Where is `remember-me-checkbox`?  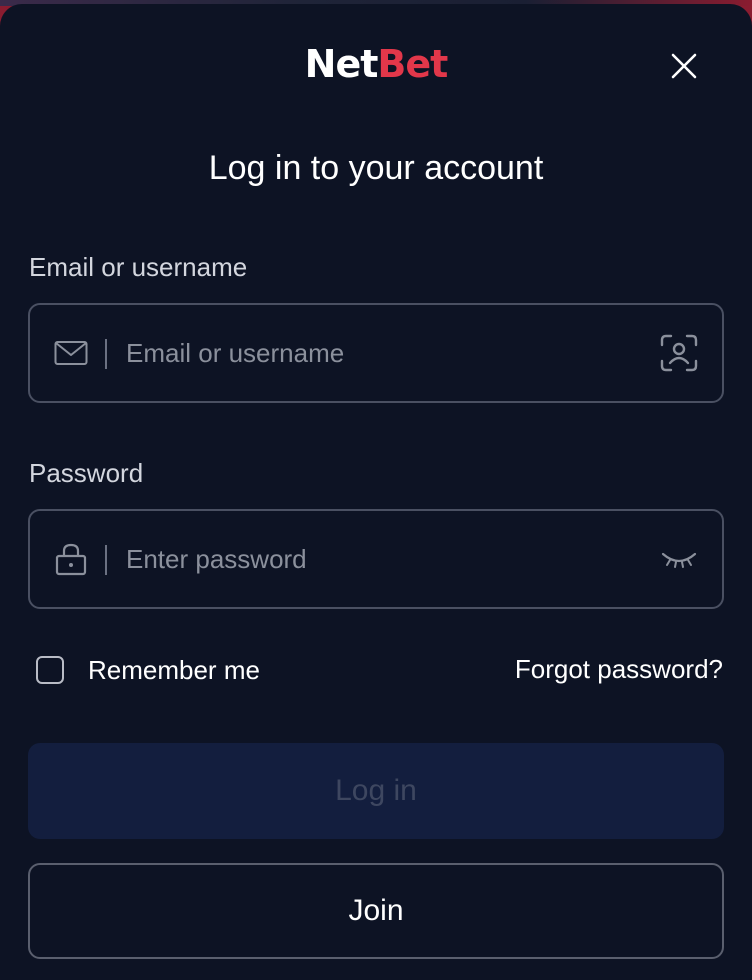 remember-me-checkbox is located at coordinates (50, 670).